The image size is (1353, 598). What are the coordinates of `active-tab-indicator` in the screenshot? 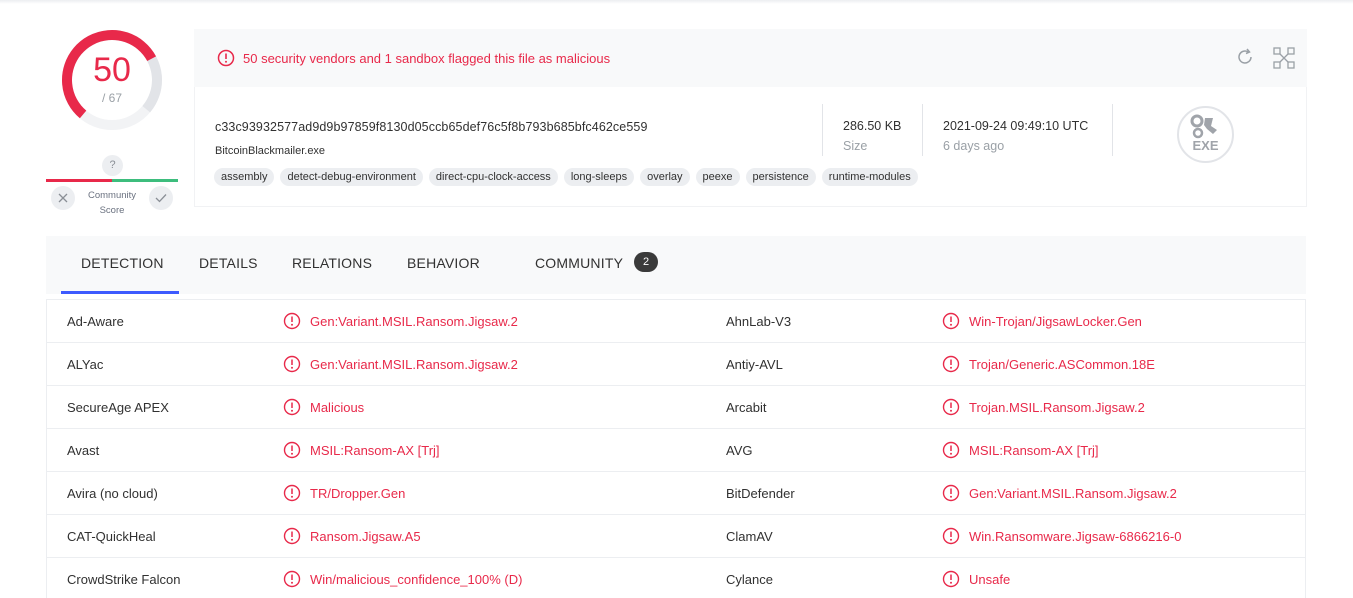 It's located at (120, 292).